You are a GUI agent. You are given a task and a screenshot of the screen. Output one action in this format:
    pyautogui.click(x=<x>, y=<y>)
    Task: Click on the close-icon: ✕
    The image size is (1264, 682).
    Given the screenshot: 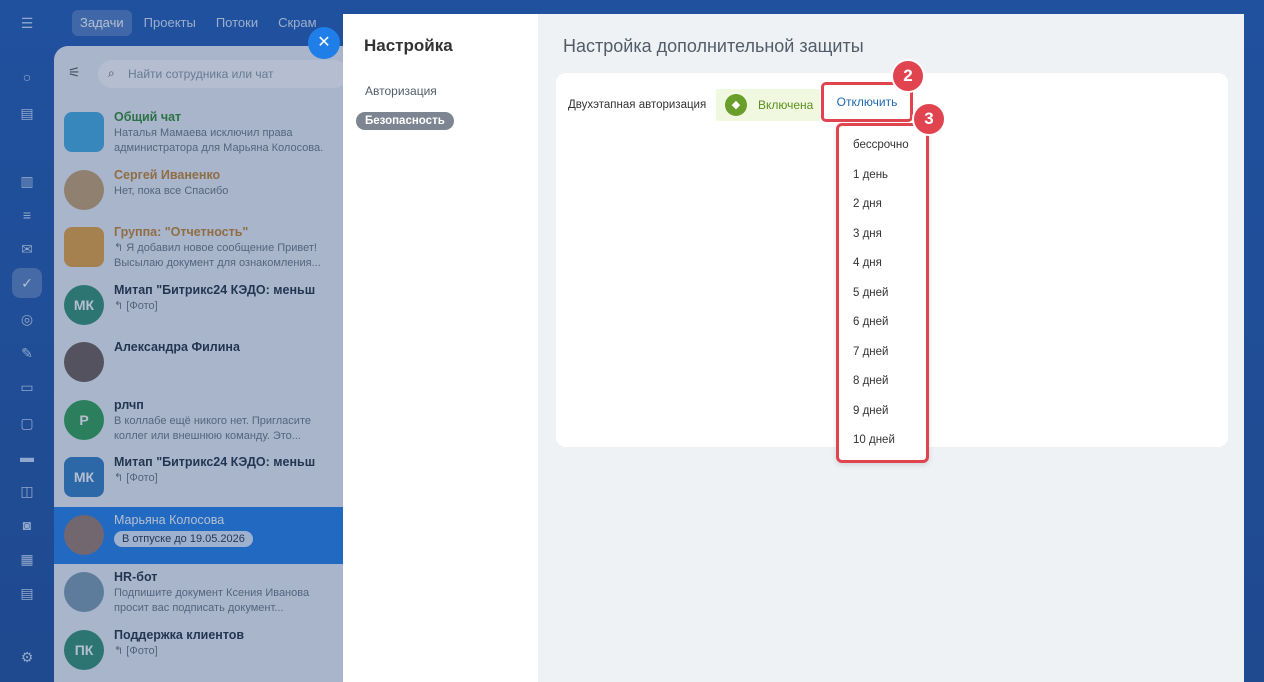 What is the action you would take?
    pyautogui.click(x=324, y=43)
    